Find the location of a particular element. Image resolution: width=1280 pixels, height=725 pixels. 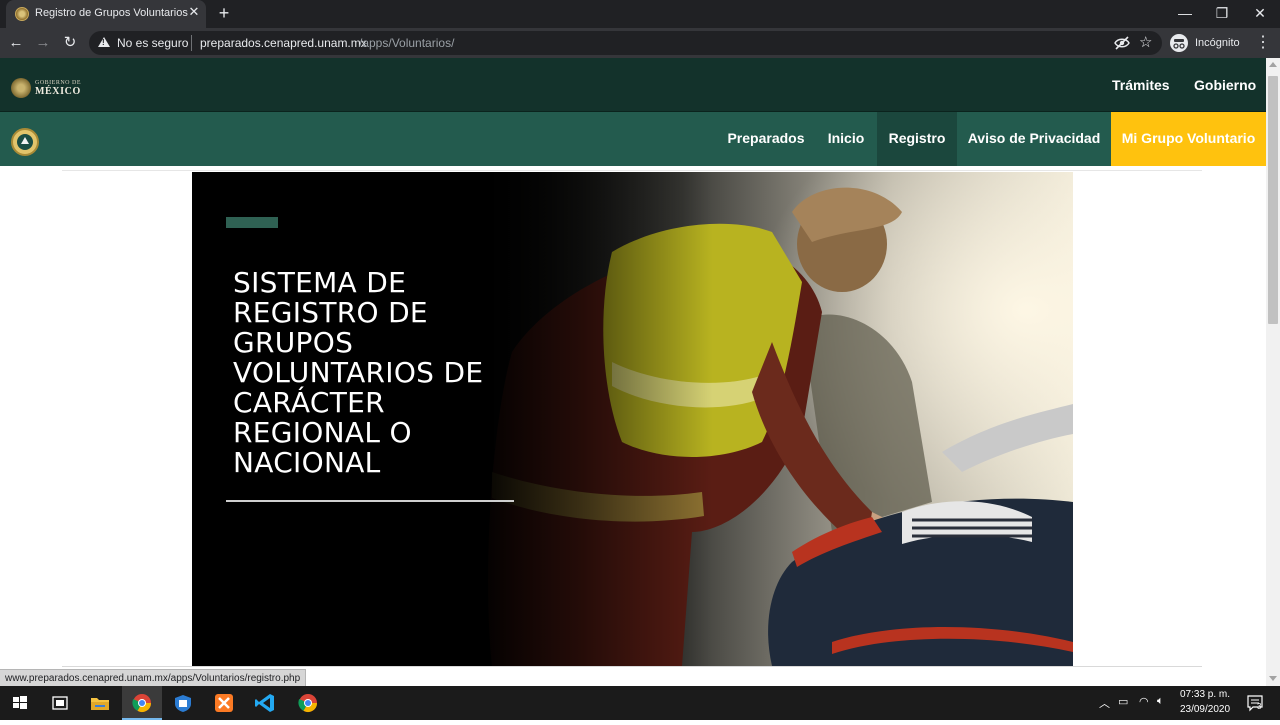

notification-center-icon: 3 is located at coordinates (1255, 703).